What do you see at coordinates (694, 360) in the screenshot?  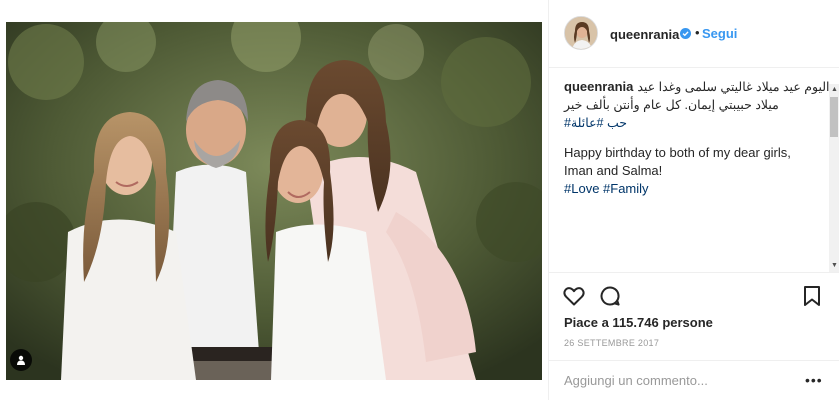 I see `comment-divider` at bounding box center [694, 360].